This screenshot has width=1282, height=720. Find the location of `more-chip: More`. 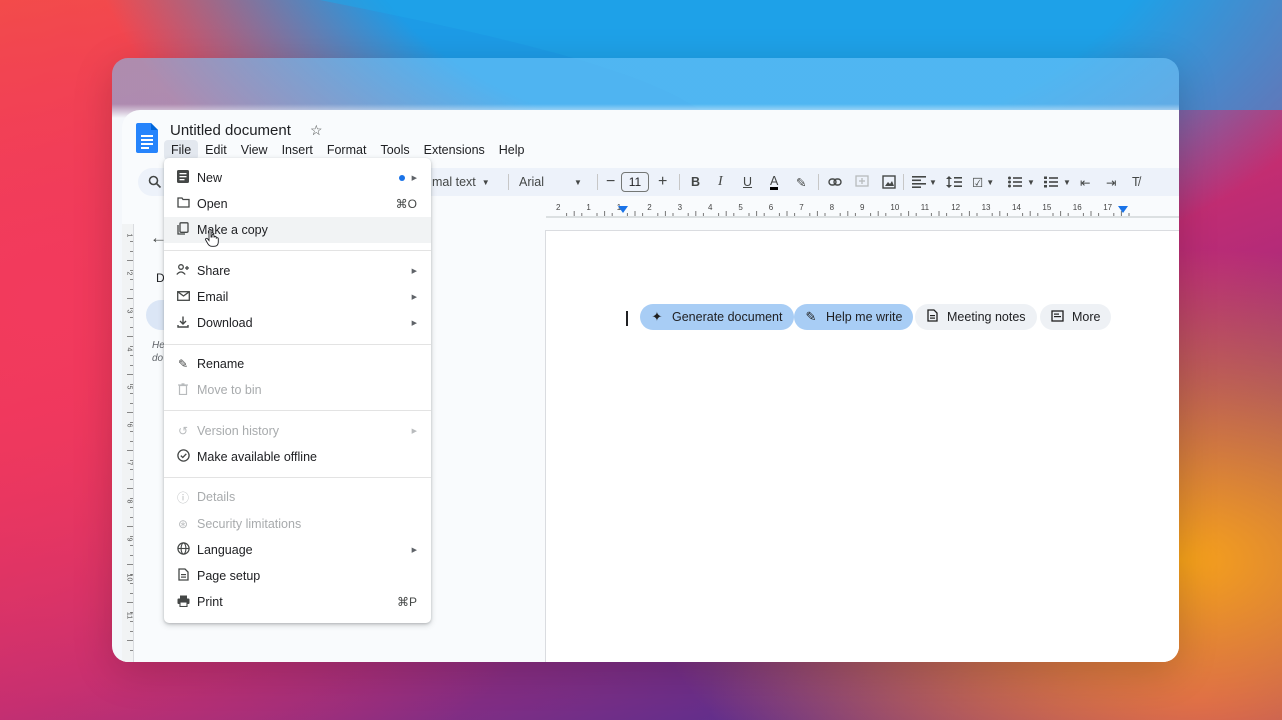

more-chip: More is located at coordinates (1076, 317).